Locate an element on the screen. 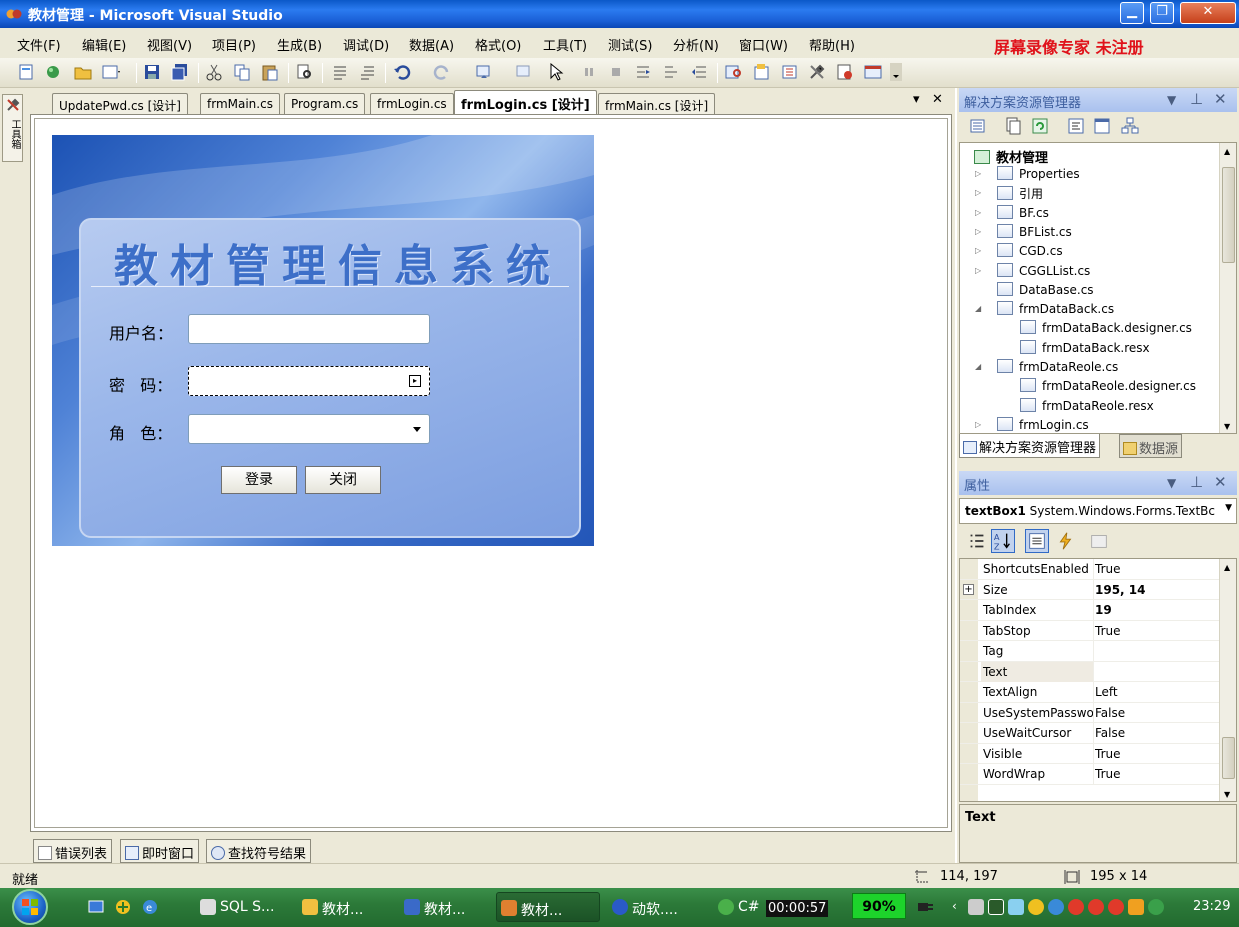 This screenshot has width=1239, height=927. property-row: ShortcutsEnabled True is located at coordinates (1090, 569).